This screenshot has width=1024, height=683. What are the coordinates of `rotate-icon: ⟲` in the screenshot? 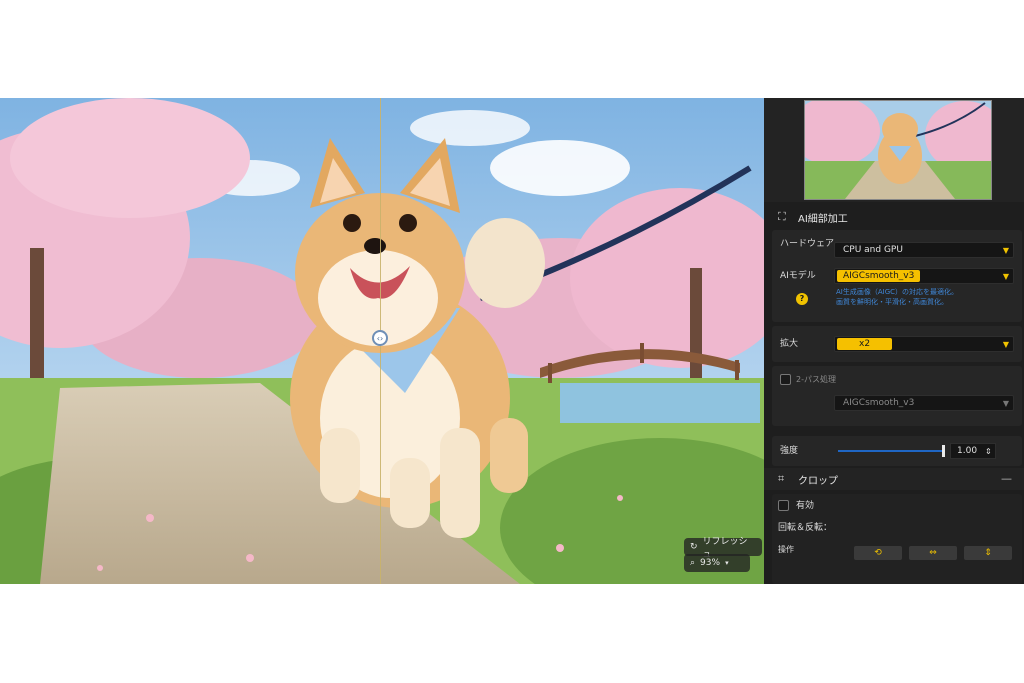 It's located at (878, 553).